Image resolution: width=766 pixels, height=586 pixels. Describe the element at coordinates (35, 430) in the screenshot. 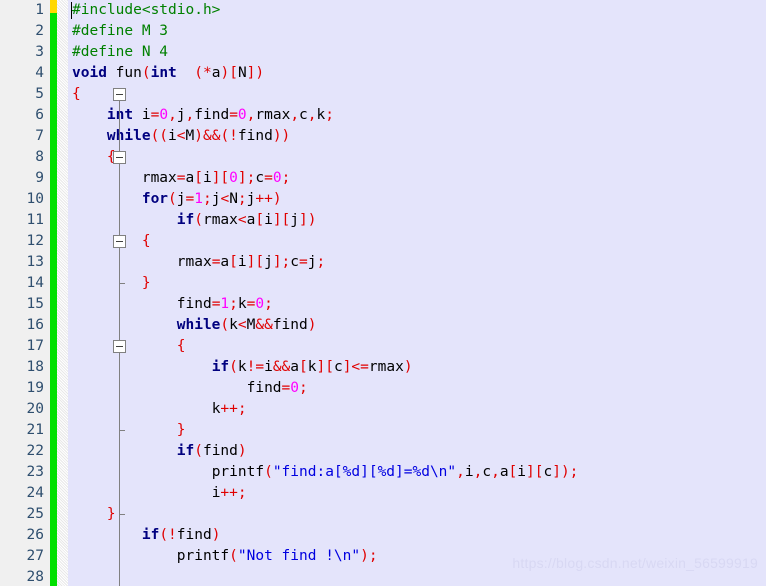

I see `line-number: 21` at that location.